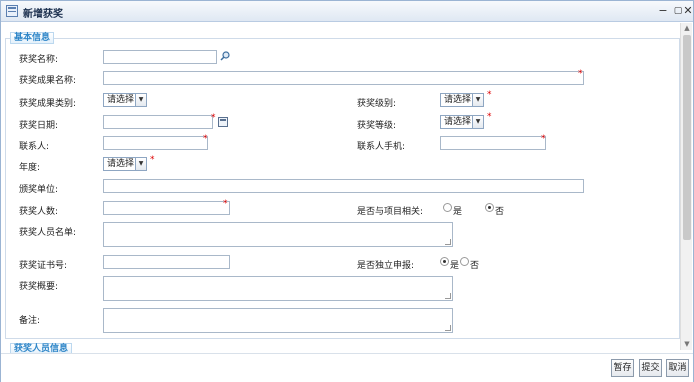 Image resolution: width=694 pixels, height=382 pixels. I want to click on remarks-label: 备注:, so click(30, 321).